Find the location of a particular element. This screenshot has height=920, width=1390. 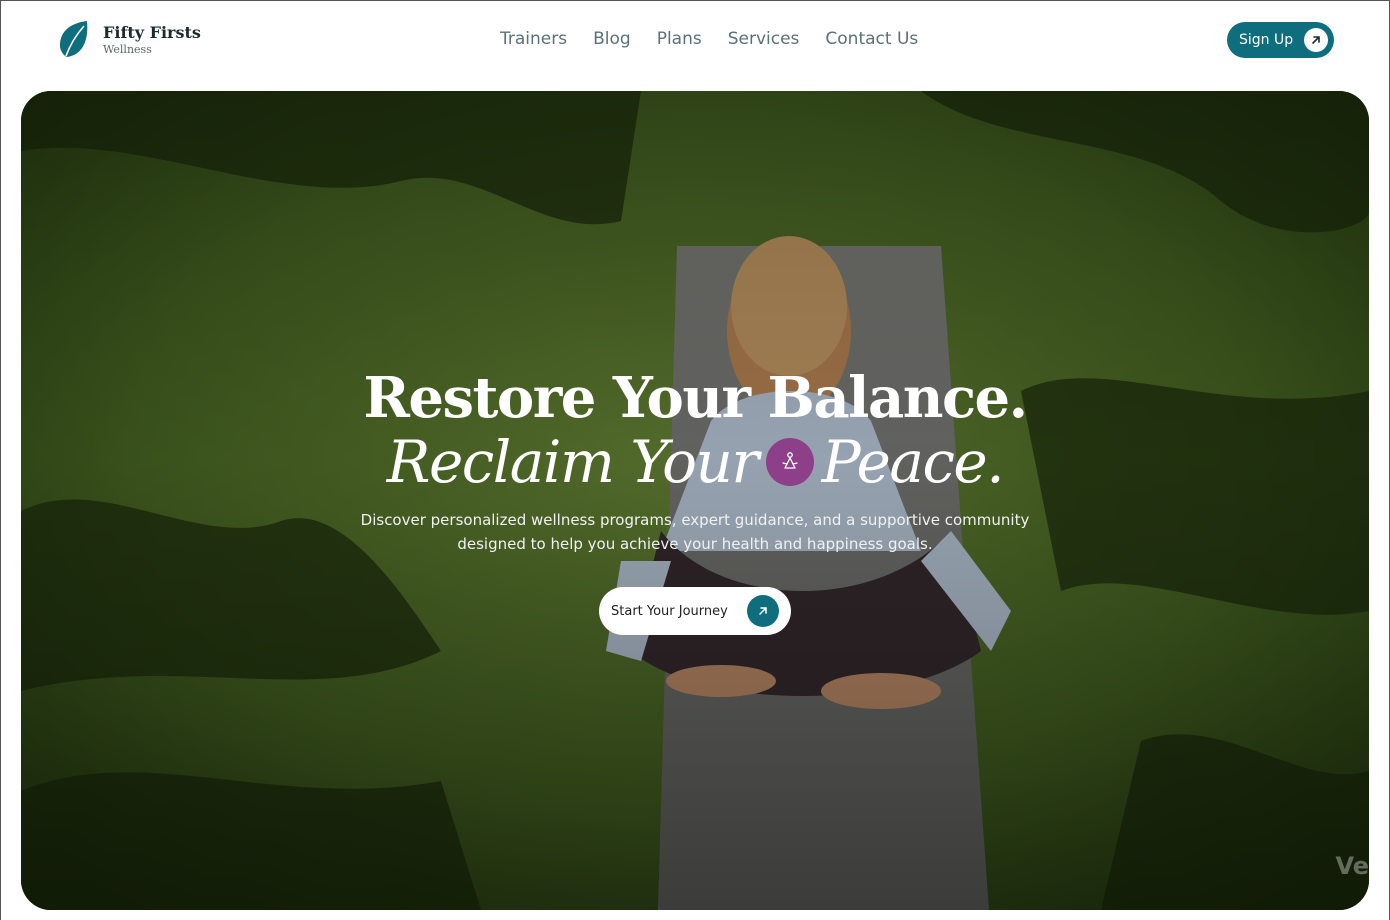

brand-tagline: Wellness is located at coordinates (127, 49).